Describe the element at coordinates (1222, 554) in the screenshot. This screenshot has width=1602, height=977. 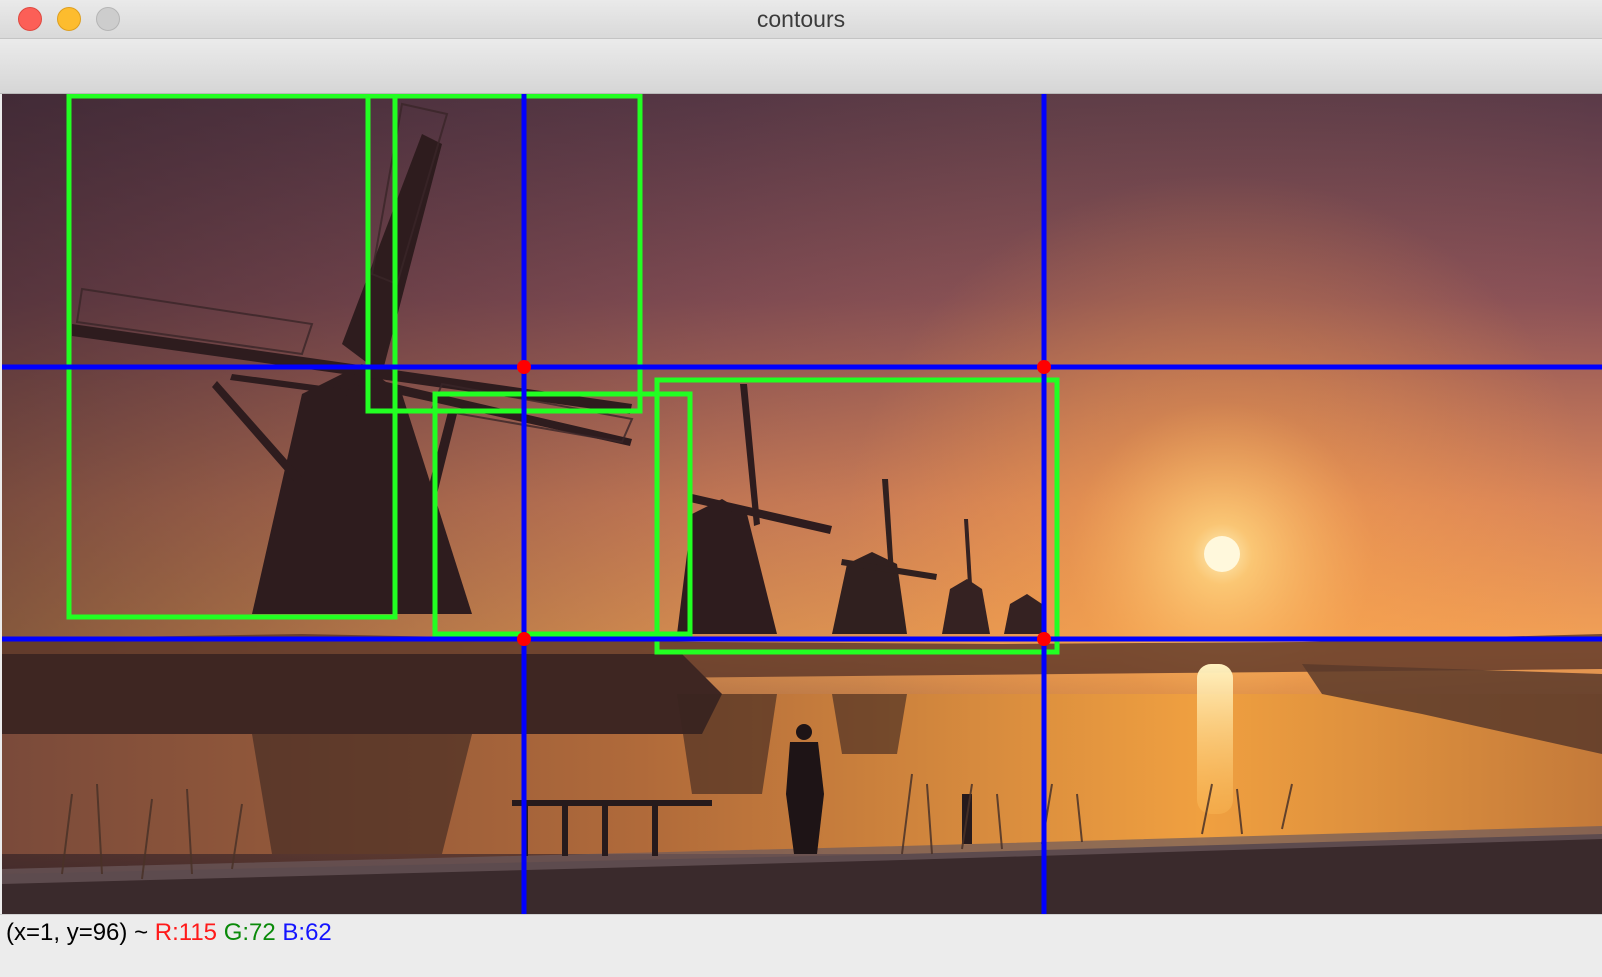
I see `sun` at that location.